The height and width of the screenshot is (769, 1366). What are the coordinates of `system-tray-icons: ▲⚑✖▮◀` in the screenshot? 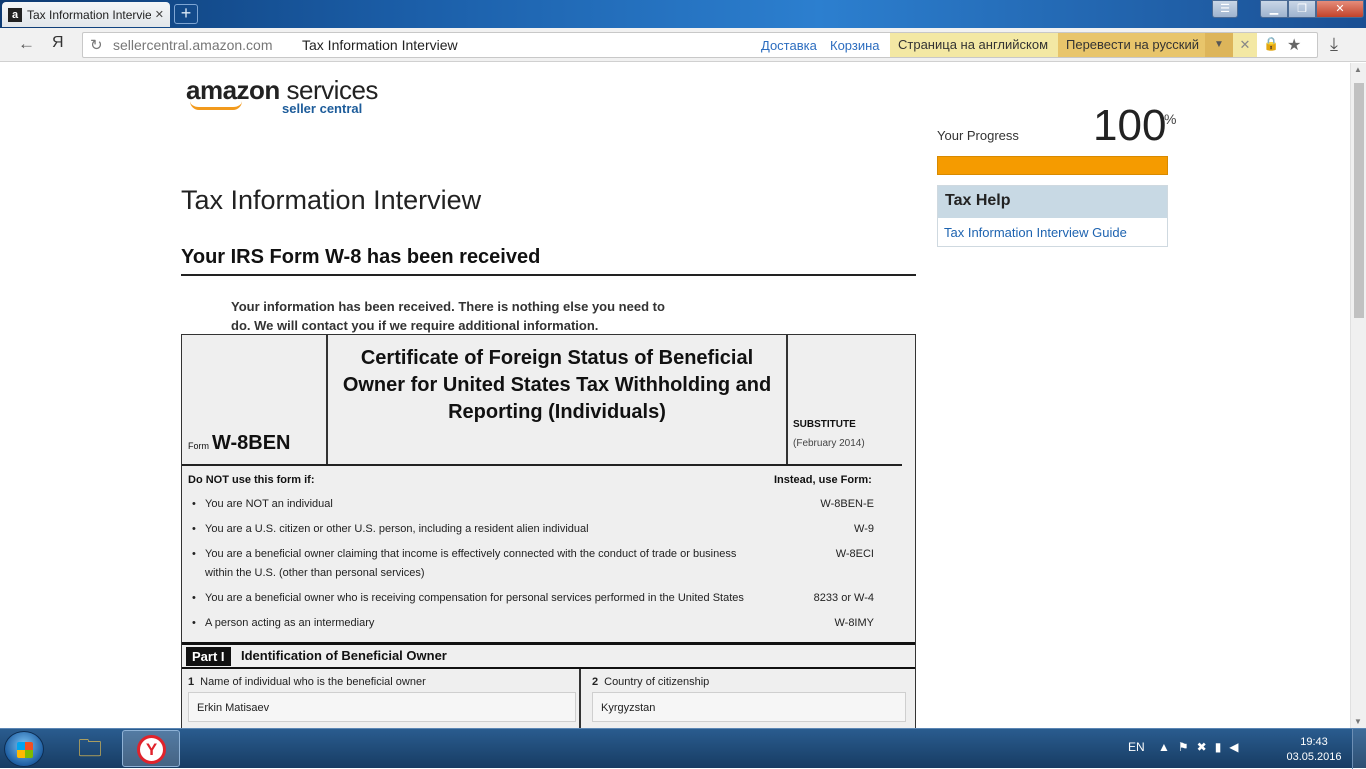 It's located at (1202, 747).